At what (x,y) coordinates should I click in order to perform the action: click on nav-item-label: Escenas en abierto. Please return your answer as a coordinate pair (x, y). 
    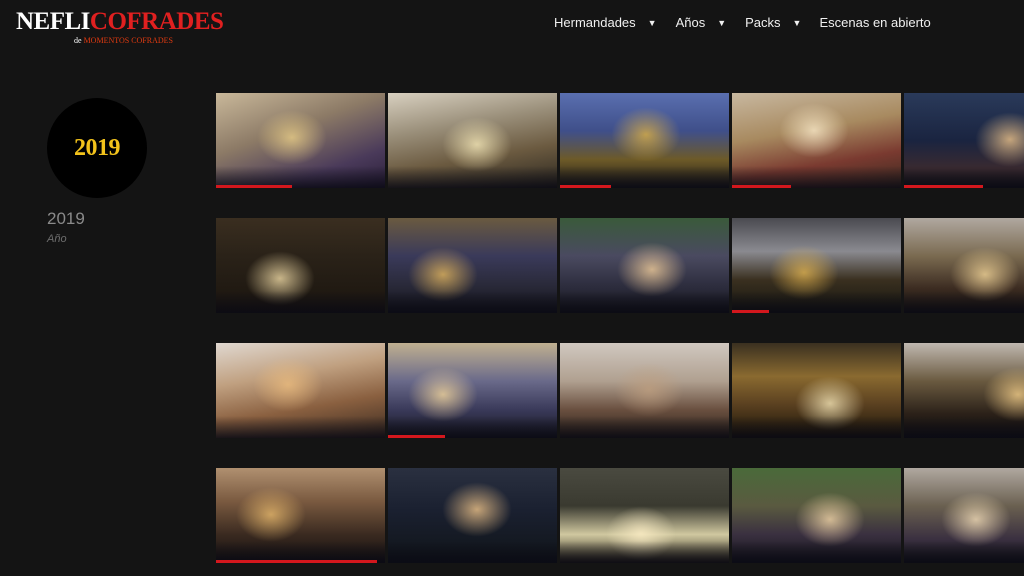
    Looking at the image, I should click on (875, 22).